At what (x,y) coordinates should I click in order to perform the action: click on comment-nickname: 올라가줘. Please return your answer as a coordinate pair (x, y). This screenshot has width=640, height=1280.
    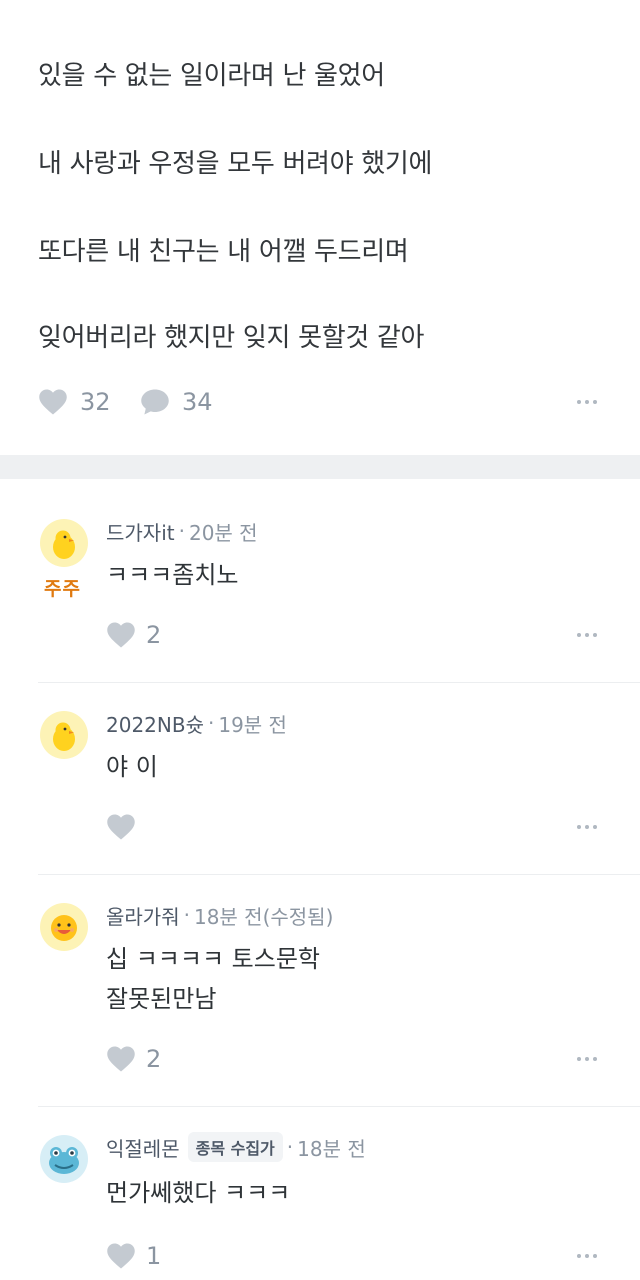
    Looking at the image, I should click on (143, 915).